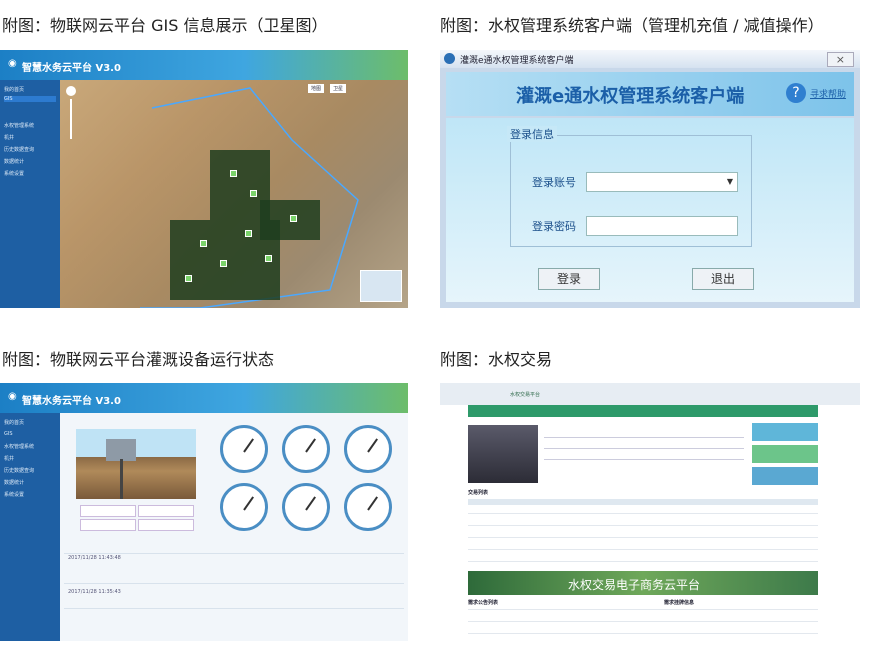  What do you see at coordinates (532, 134) in the screenshot?
I see `login-section-title: 登录信息` at bounding box center [532, 134].